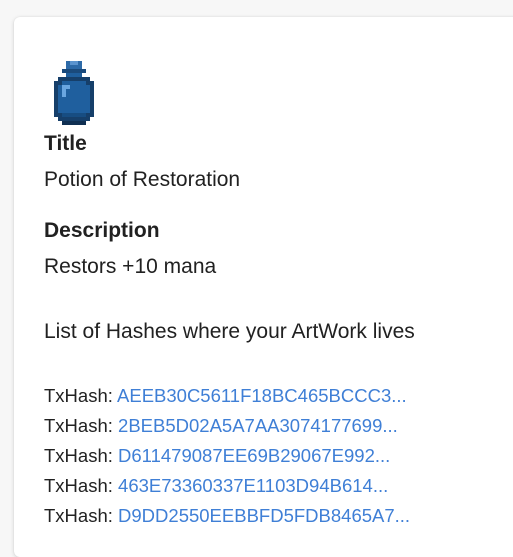 Image resolution: width=513 pixels, height=557 pixels. I want to click on title-label: Title, so click(65, 143).